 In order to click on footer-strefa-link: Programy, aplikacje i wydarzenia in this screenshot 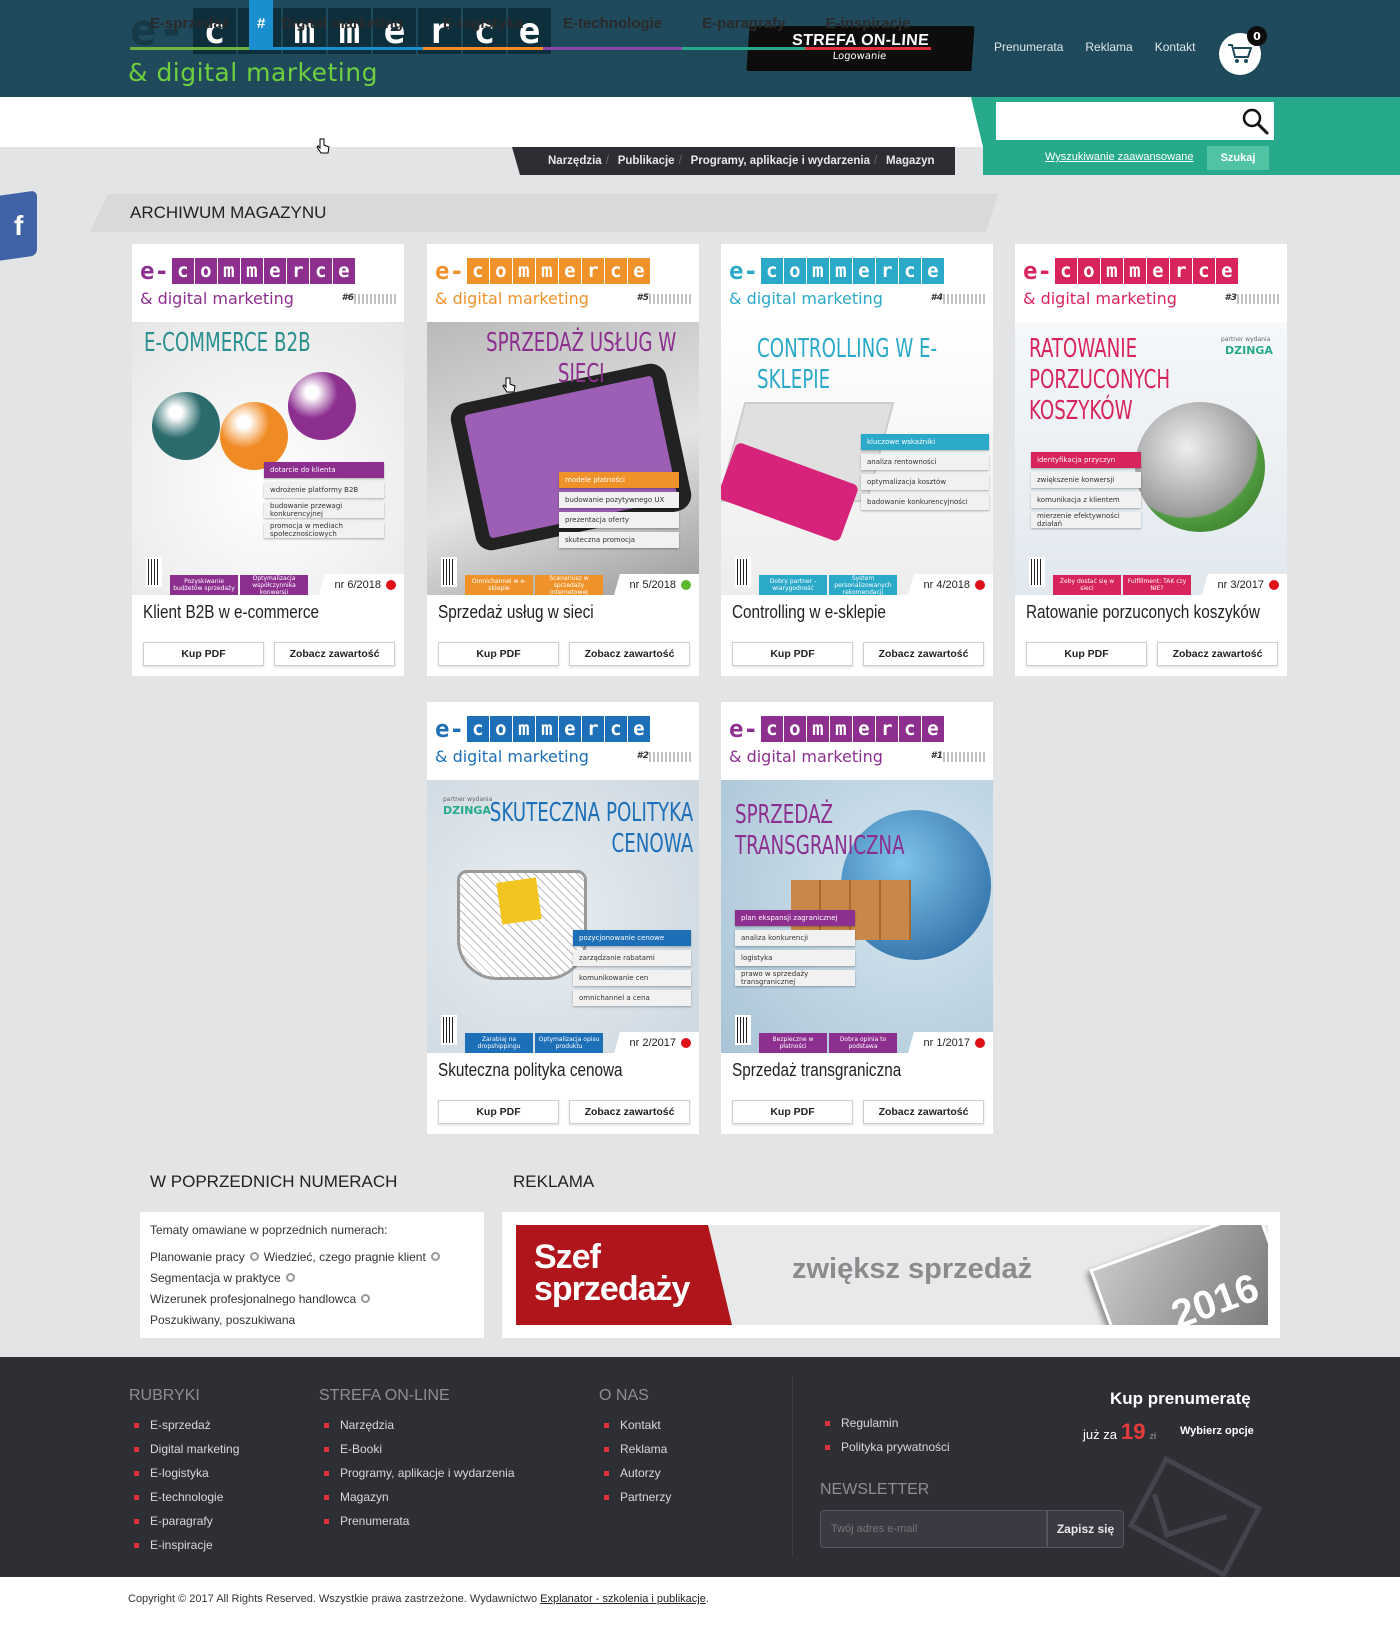, I will do `click(417, 1473)`.